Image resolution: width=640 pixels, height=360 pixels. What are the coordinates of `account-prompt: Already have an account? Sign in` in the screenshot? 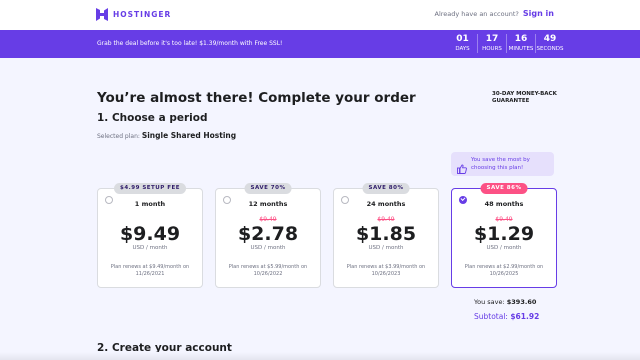 It's located at (495, 13).